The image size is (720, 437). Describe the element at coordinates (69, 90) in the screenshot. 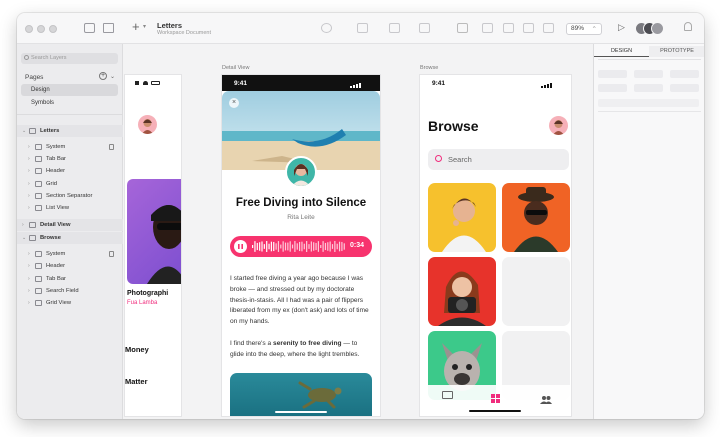

I see `page-item-design: Design` at that location.